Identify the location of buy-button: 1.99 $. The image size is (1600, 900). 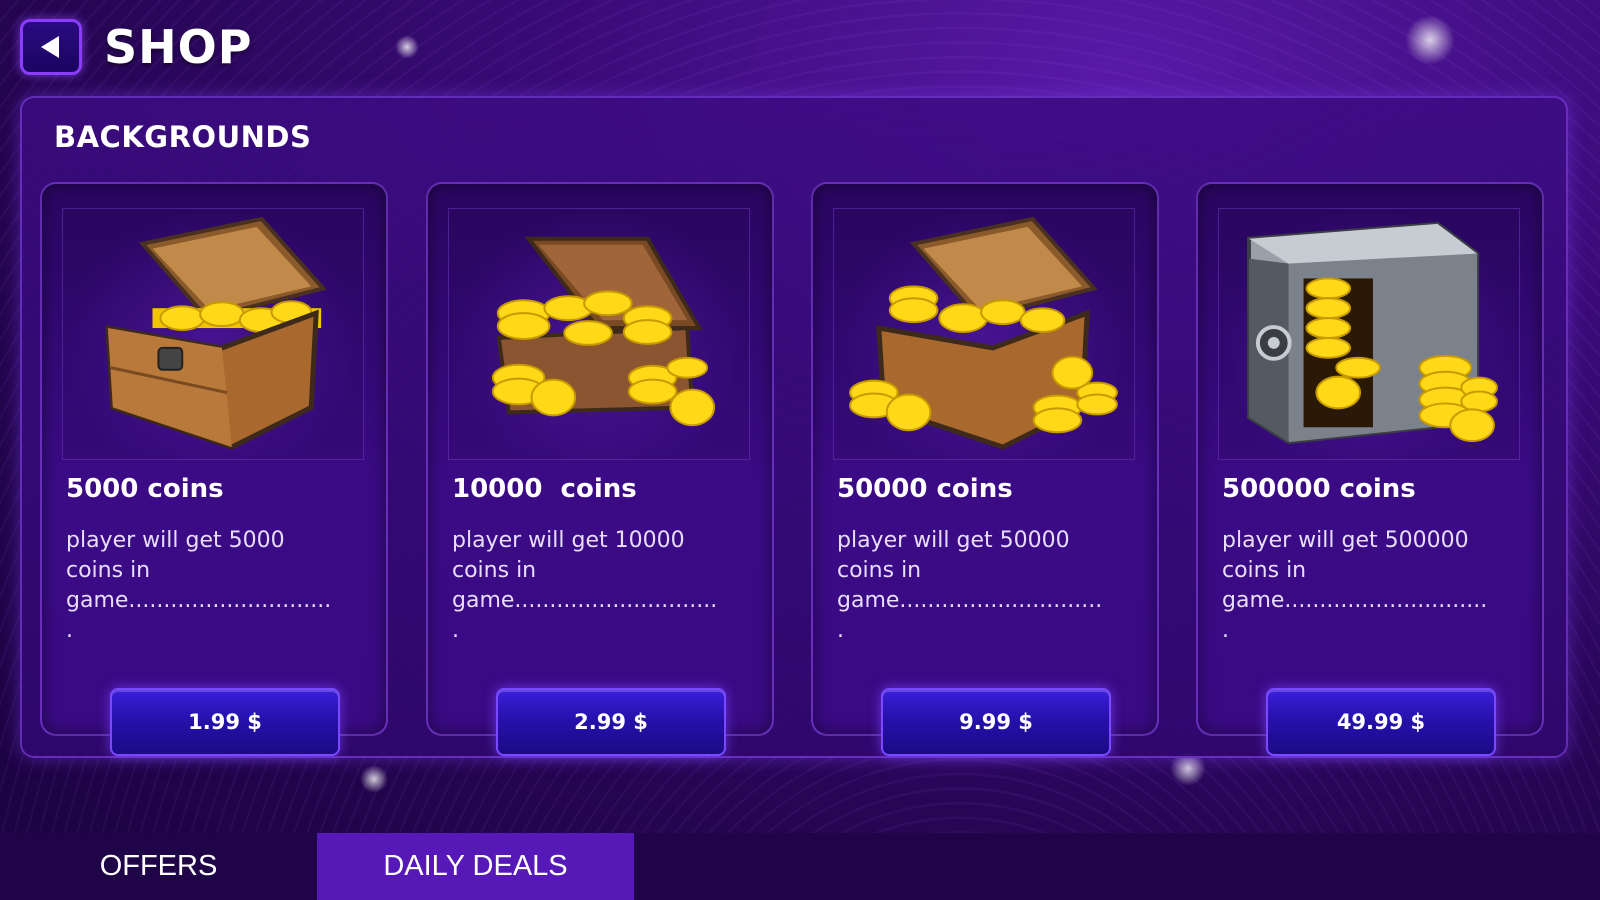
(225, 722).